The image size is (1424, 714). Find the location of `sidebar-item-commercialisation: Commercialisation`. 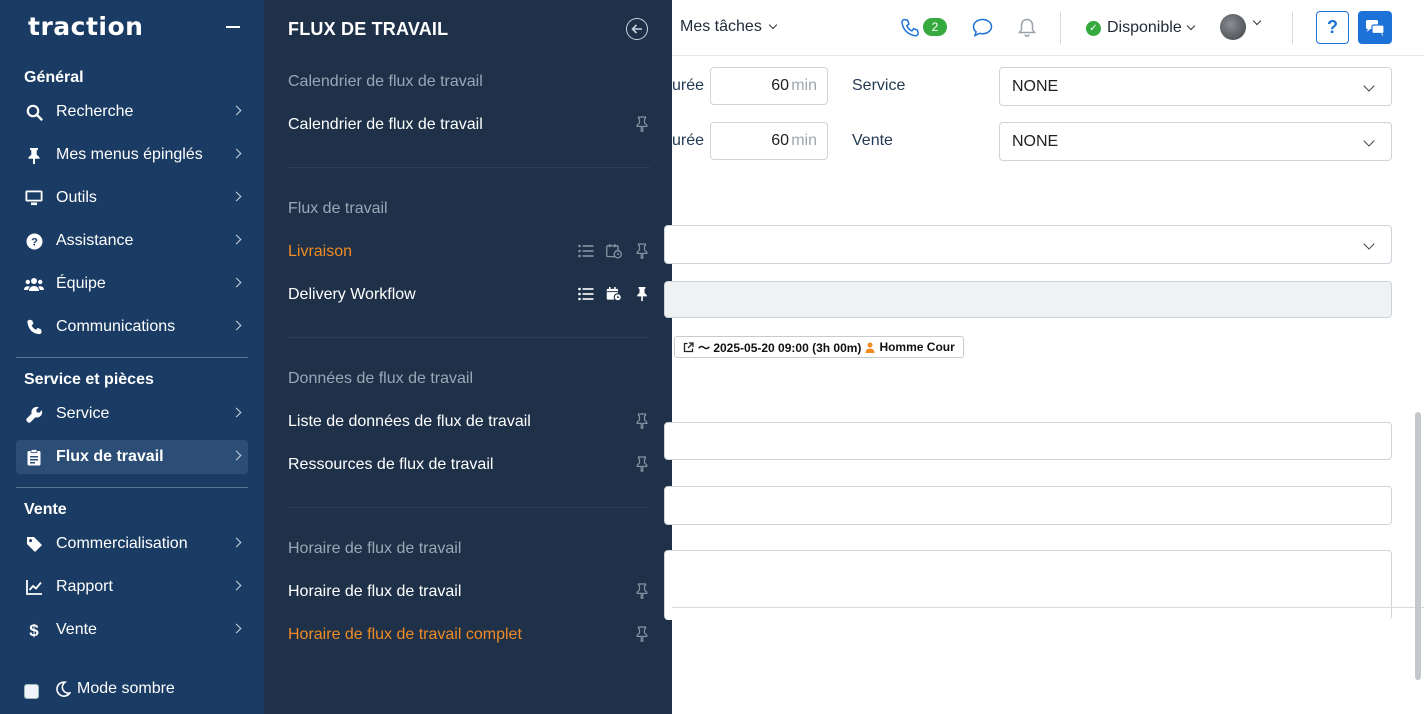

sidebar-item-commercialisation: Commercialisation is located at coordinates (132, 544).